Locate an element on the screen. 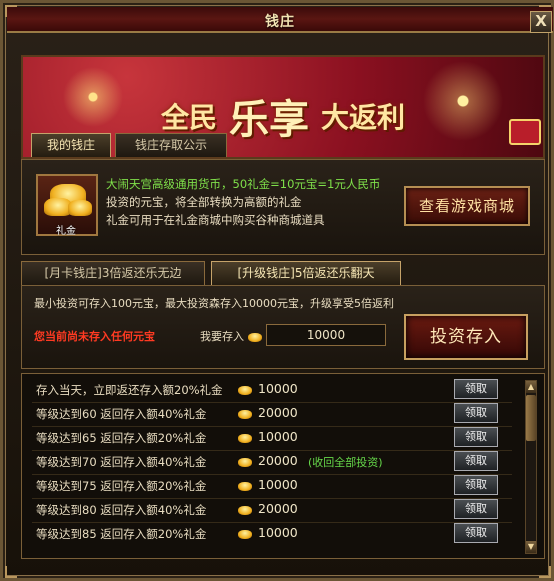  gift-box-decoration is located at coordinates (525, 132).